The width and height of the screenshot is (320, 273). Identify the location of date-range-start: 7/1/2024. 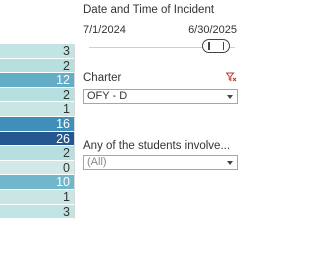
(104, 30).